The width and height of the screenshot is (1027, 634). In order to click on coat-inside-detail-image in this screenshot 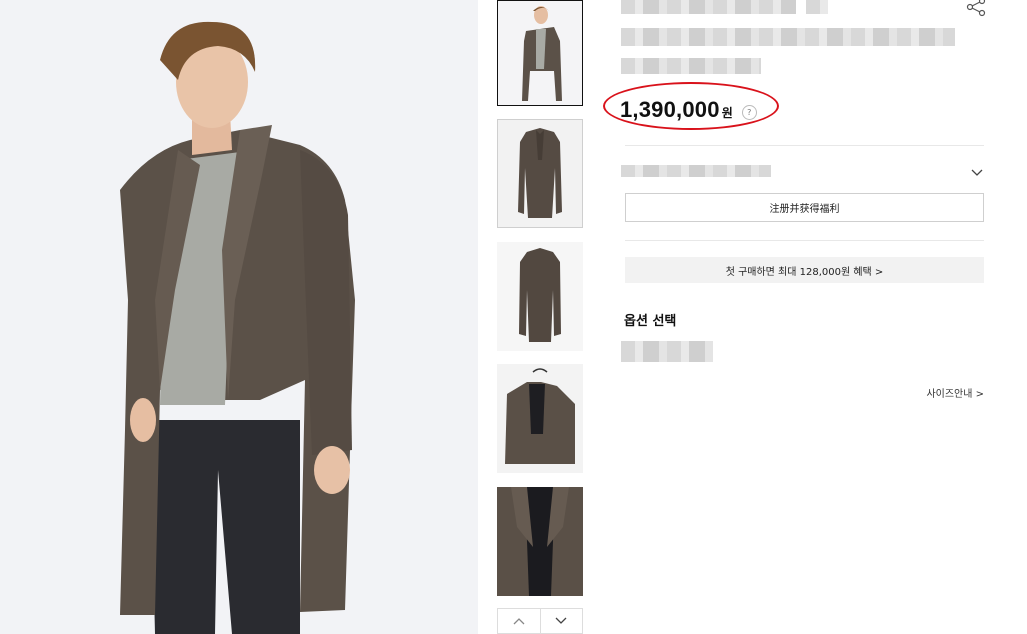, I will do `click(540, 541)`.